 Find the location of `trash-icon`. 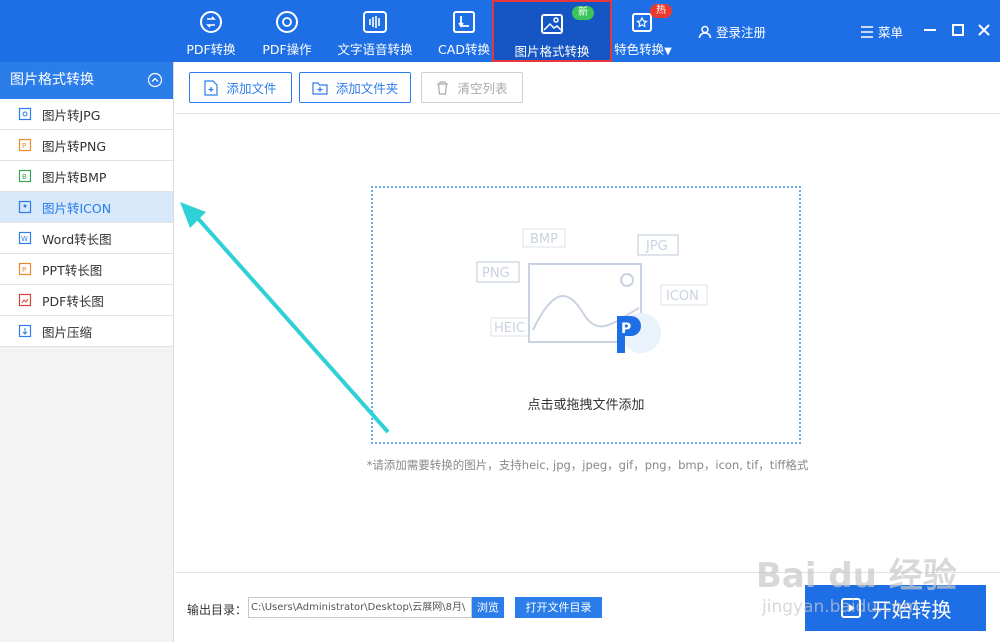

trash-icon is located at coordinates (443, 87).